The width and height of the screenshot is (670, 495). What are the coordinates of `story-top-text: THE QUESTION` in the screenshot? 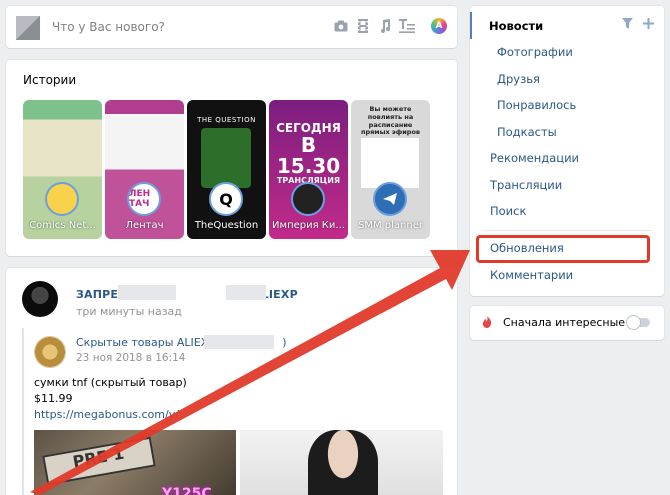 It's located at (226, 120).